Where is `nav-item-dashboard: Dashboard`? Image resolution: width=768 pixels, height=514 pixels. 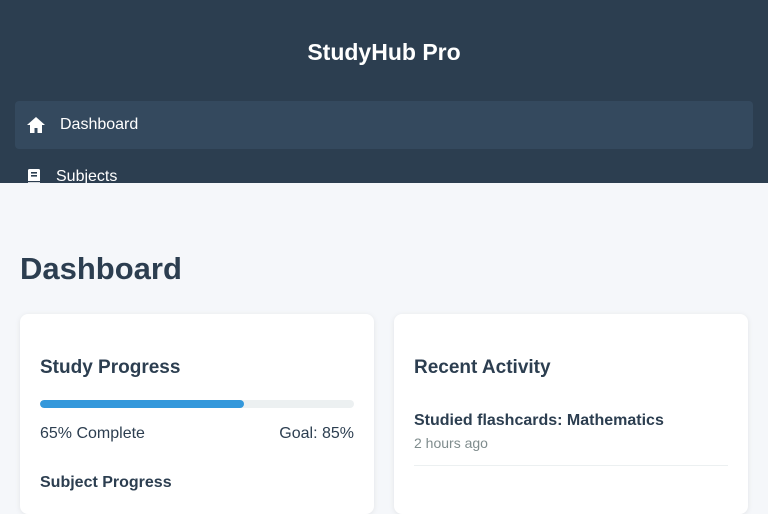 nav-item-dashboard: Dashboard is located at coordinates (384, 125).